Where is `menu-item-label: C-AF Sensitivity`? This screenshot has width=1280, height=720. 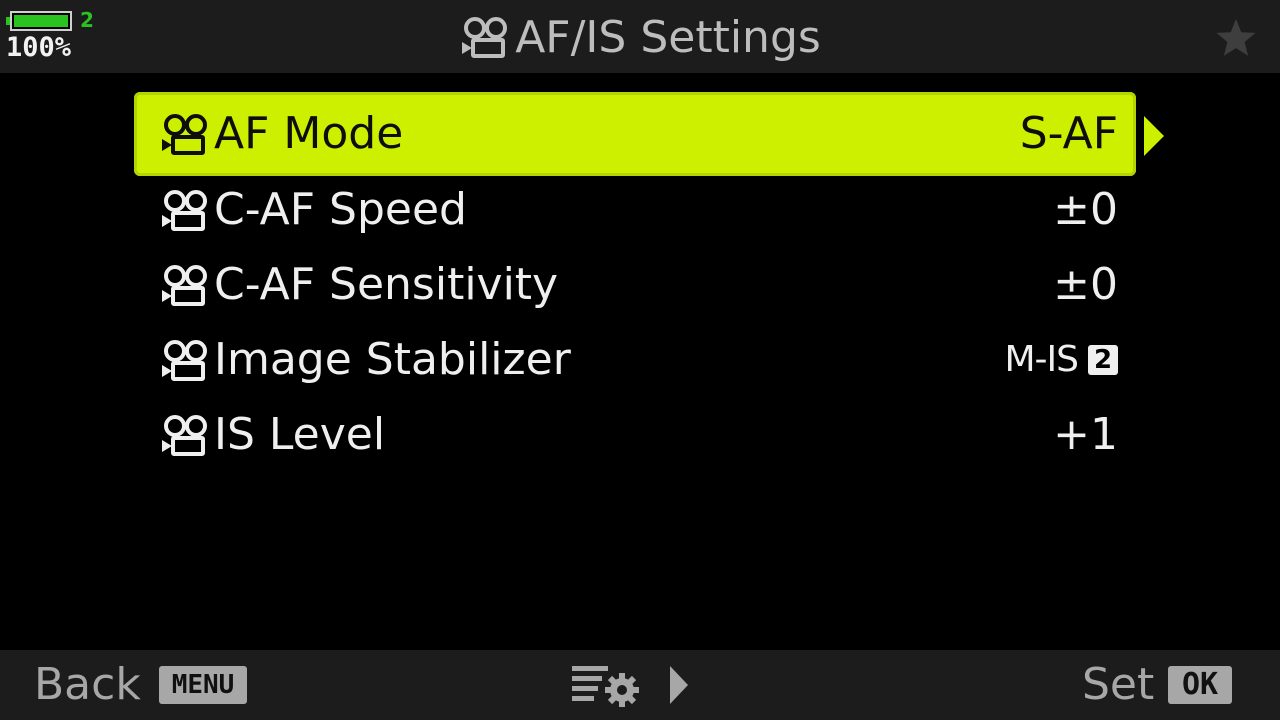 menu-item-label: C-AF Sensitivity is located at coordinates (386, 284).